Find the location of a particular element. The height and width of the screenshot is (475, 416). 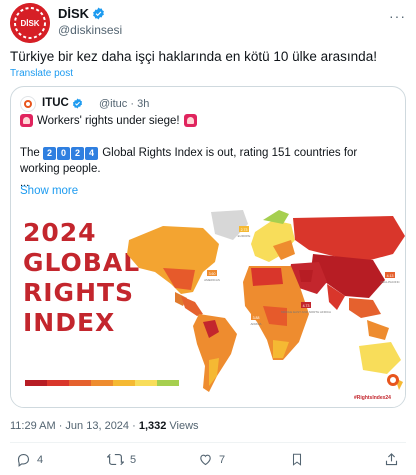

quote-body-prefix: The is located at coordinates (32, 153).